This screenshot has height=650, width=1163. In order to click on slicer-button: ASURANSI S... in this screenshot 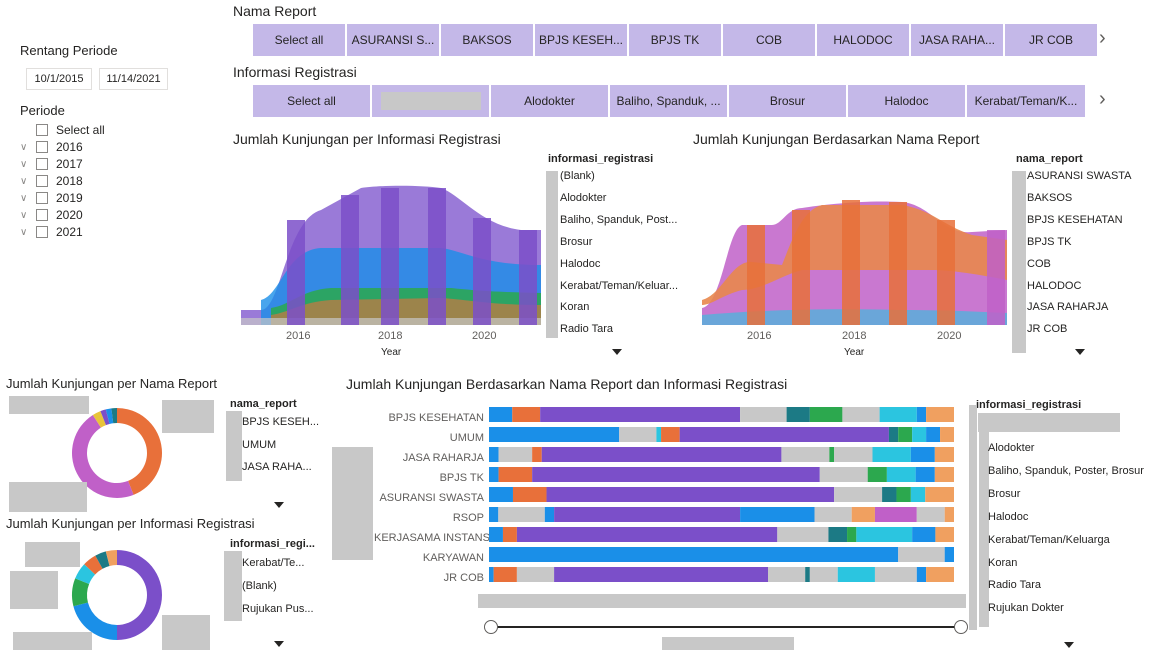, I will do `click(394, 40)`.